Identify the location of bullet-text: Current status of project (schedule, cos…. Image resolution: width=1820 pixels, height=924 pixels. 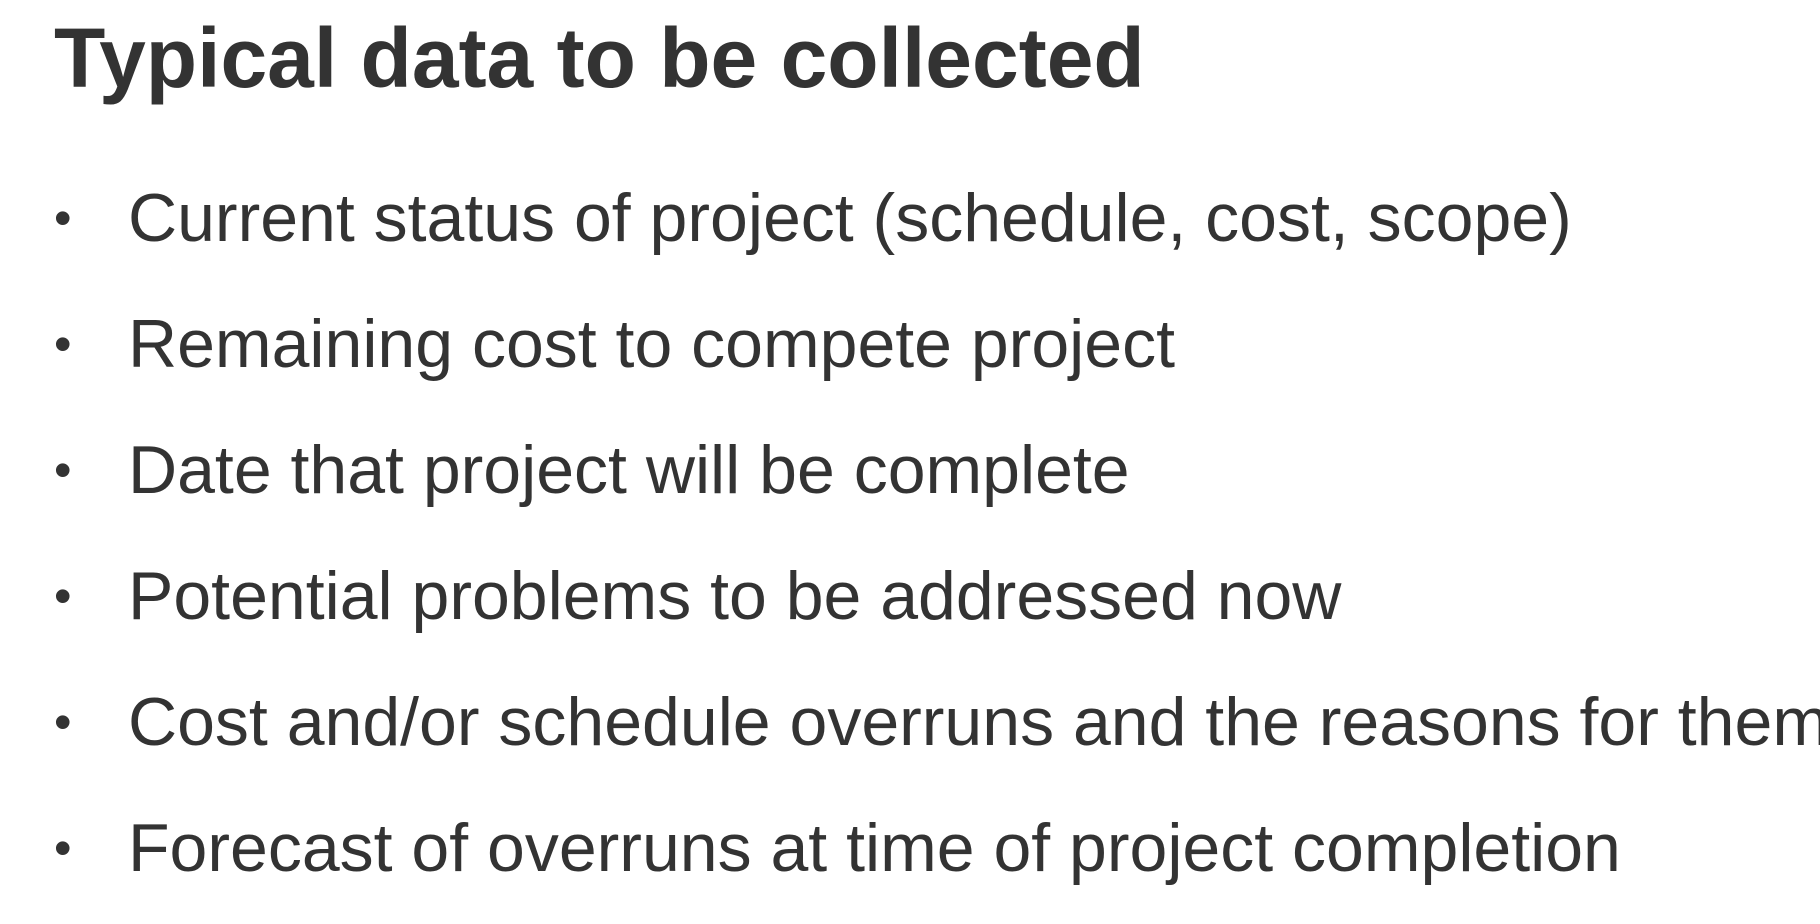
(850, 218).